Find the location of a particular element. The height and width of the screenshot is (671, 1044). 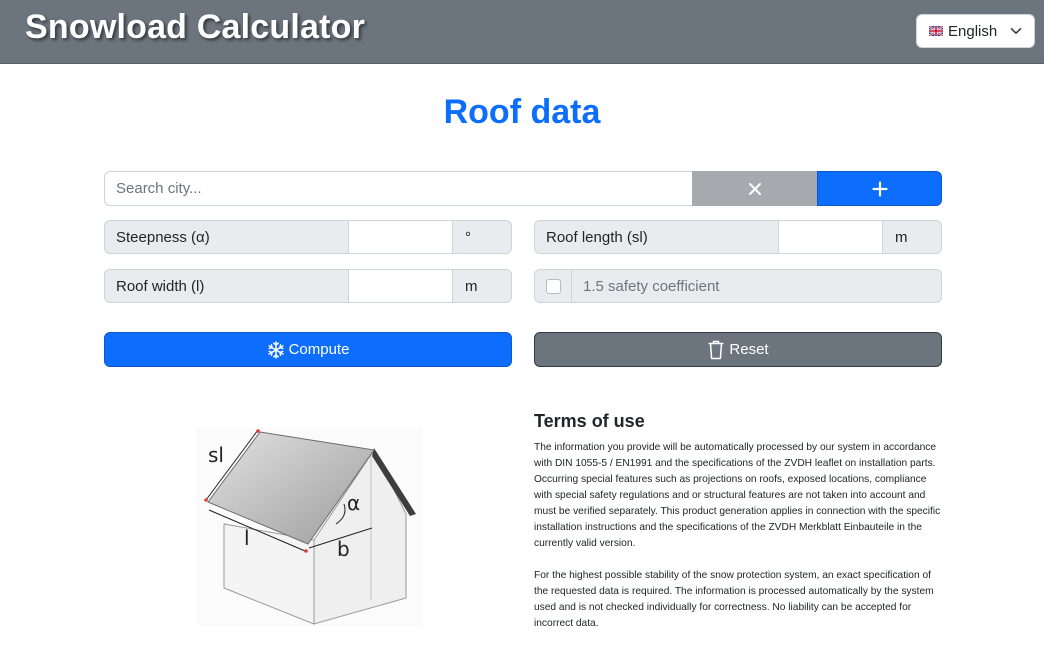

roof-length-label: Roof length (sl) is located at coordinates (656, 237).